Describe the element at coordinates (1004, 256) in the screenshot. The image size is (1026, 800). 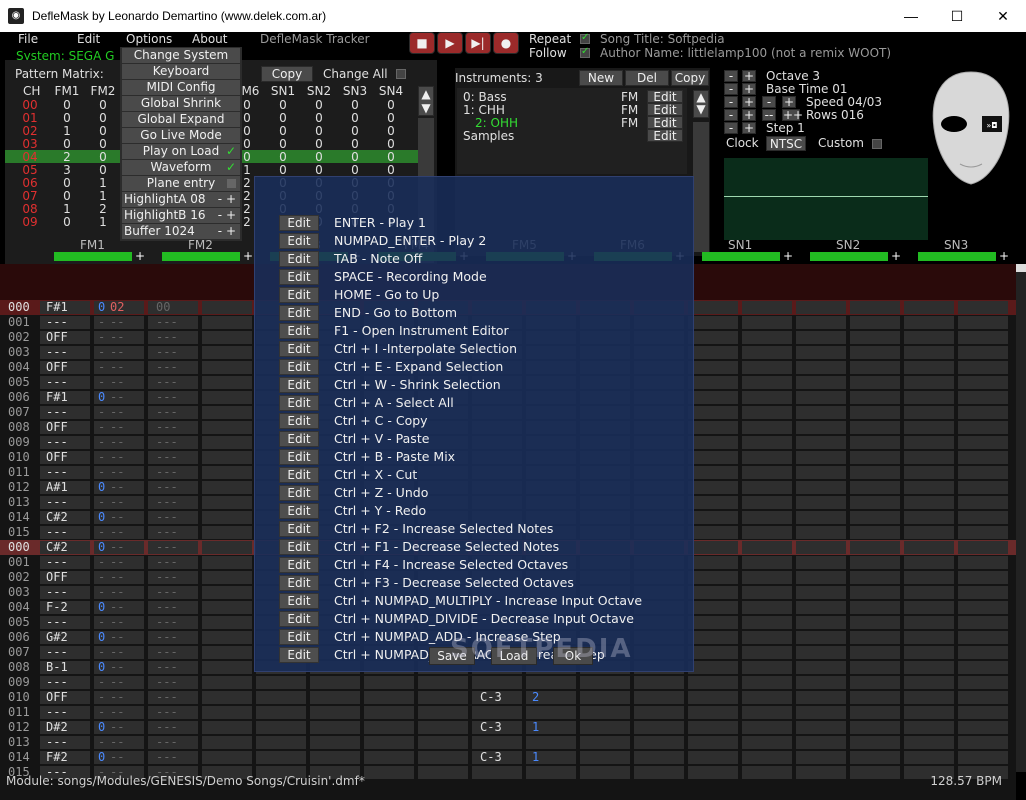
I see `channel-add-button: +` at that location.